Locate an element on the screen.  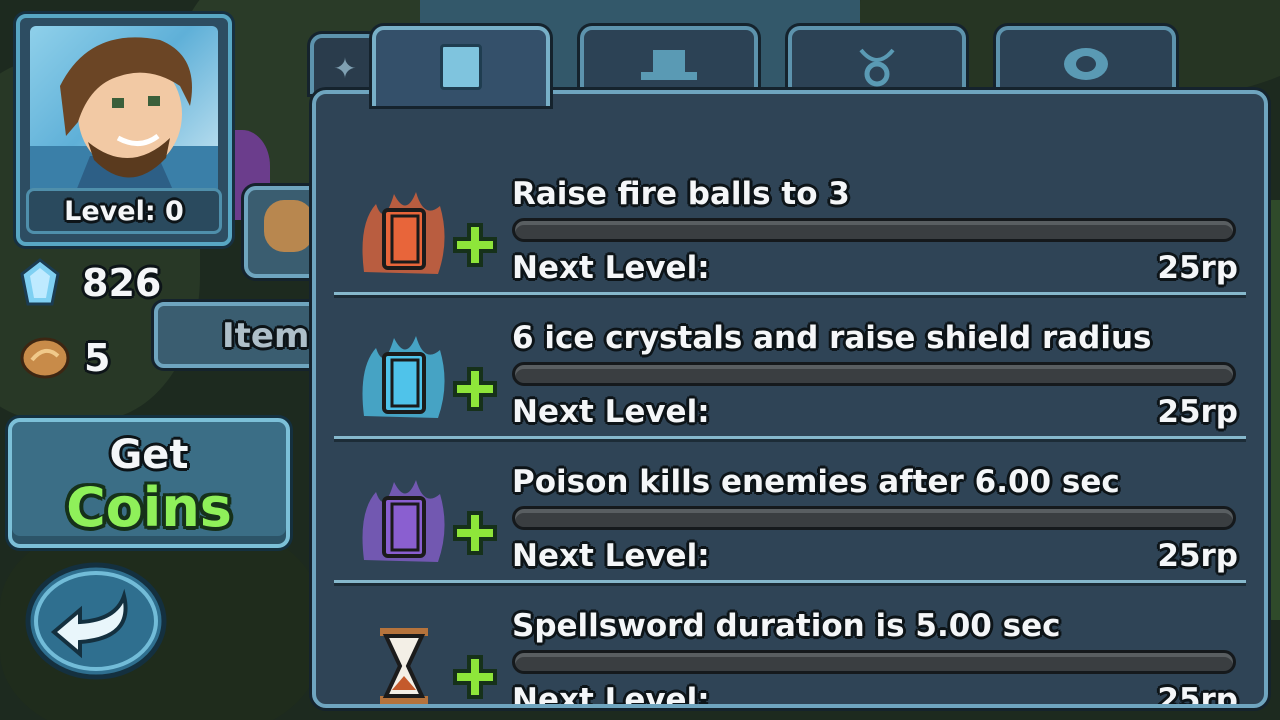
player-portrait: Level: 0 is located at coordinates (124, 130).